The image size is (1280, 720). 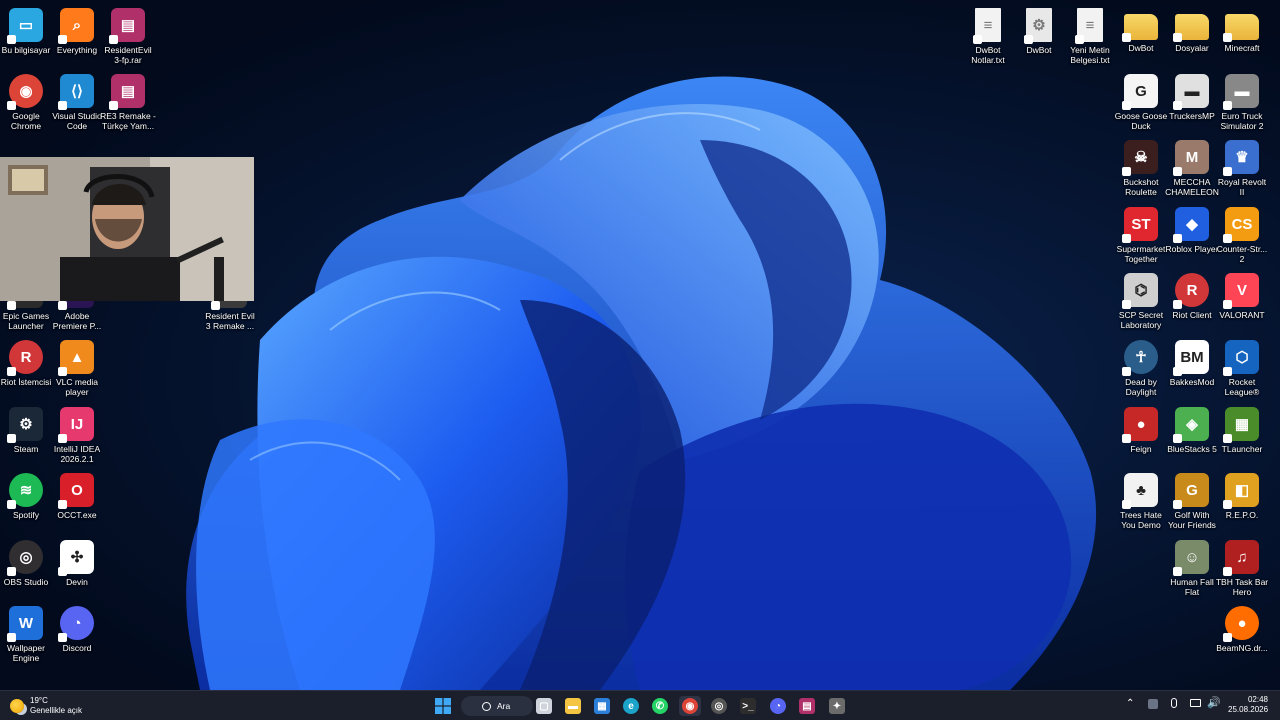 I want to click on desktop-icon: M MECCHA CHAMELEON, so click(x=1192, y=168).